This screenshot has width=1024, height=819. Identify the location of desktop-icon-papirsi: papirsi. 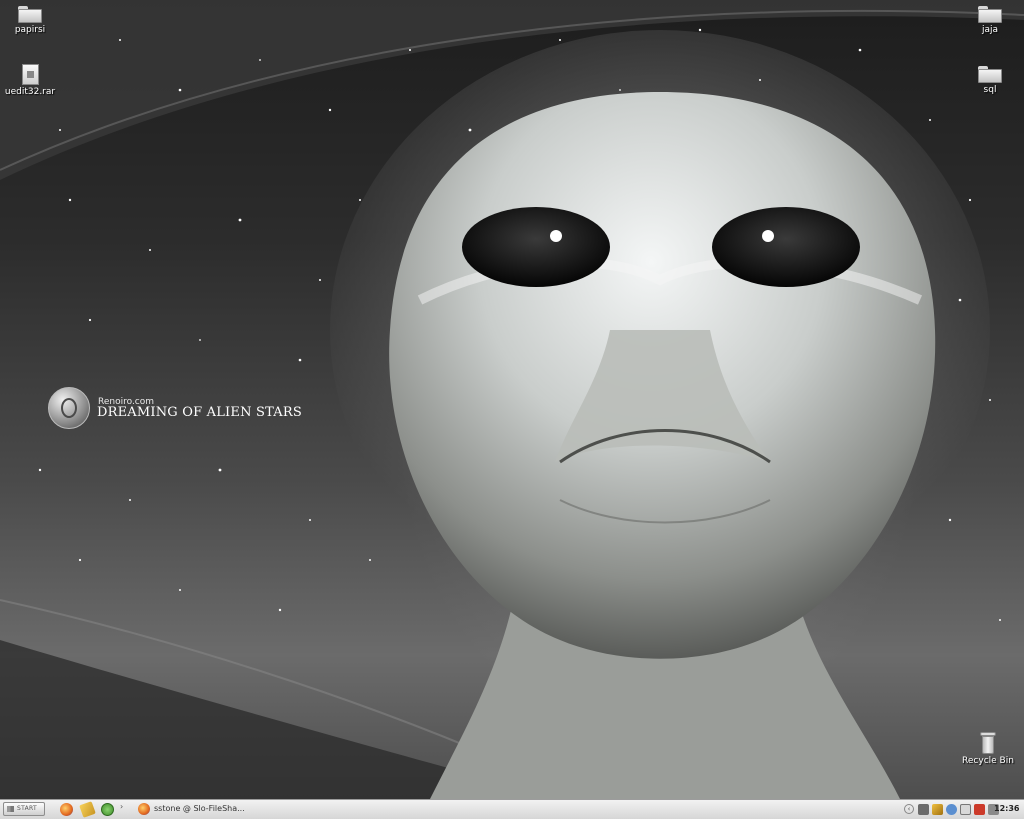
(30, 20).